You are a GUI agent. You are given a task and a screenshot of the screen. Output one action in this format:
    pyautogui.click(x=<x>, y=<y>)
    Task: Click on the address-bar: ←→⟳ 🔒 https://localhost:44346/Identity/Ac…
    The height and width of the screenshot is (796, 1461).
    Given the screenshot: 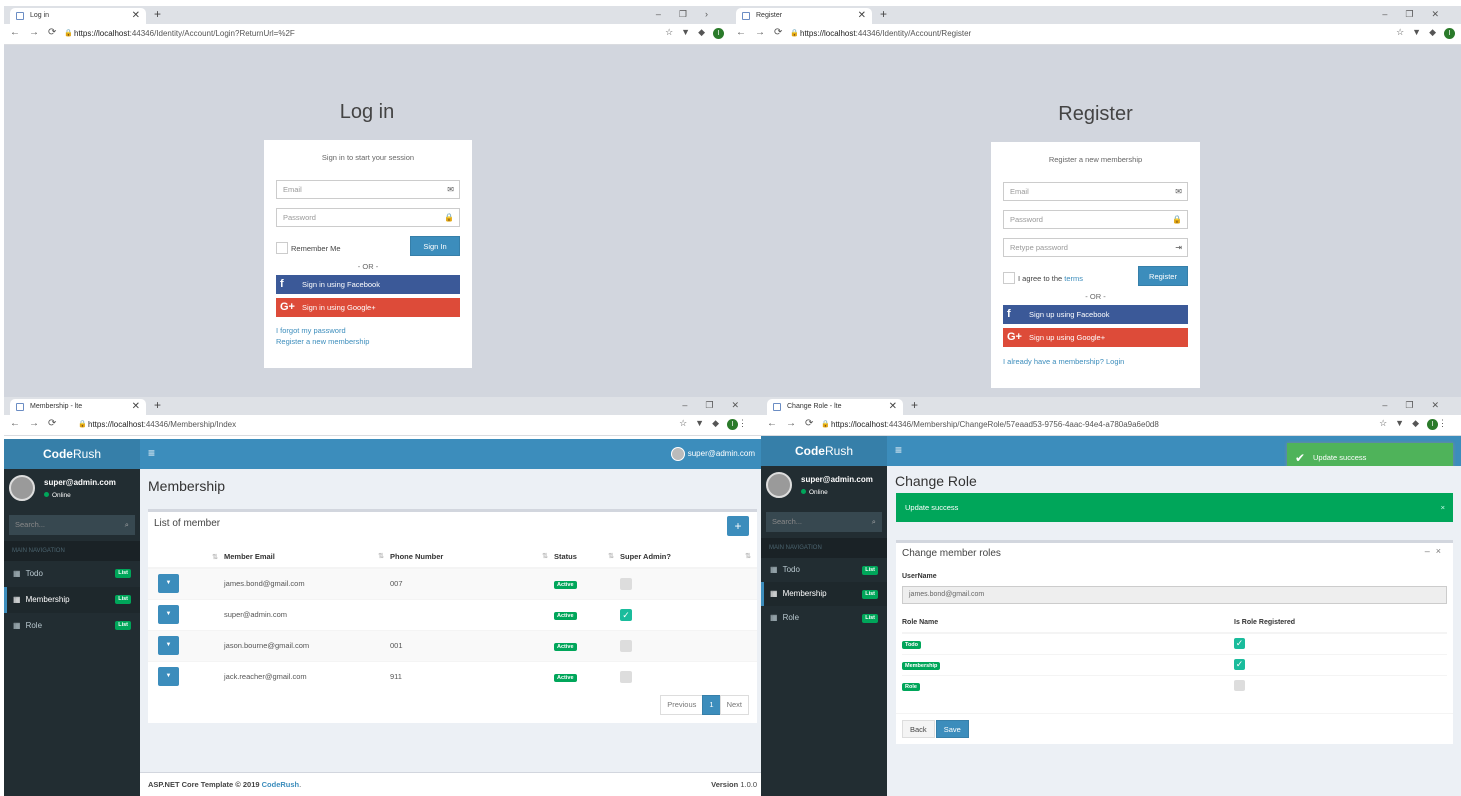 What is the action you would take?
    pyautogui.click(x=367, y=34)
    